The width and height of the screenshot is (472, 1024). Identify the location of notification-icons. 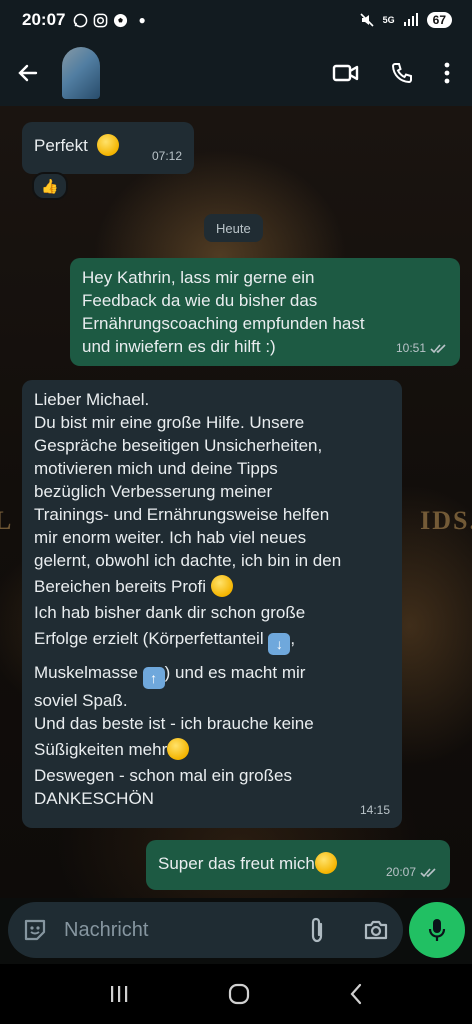
(100, 20).